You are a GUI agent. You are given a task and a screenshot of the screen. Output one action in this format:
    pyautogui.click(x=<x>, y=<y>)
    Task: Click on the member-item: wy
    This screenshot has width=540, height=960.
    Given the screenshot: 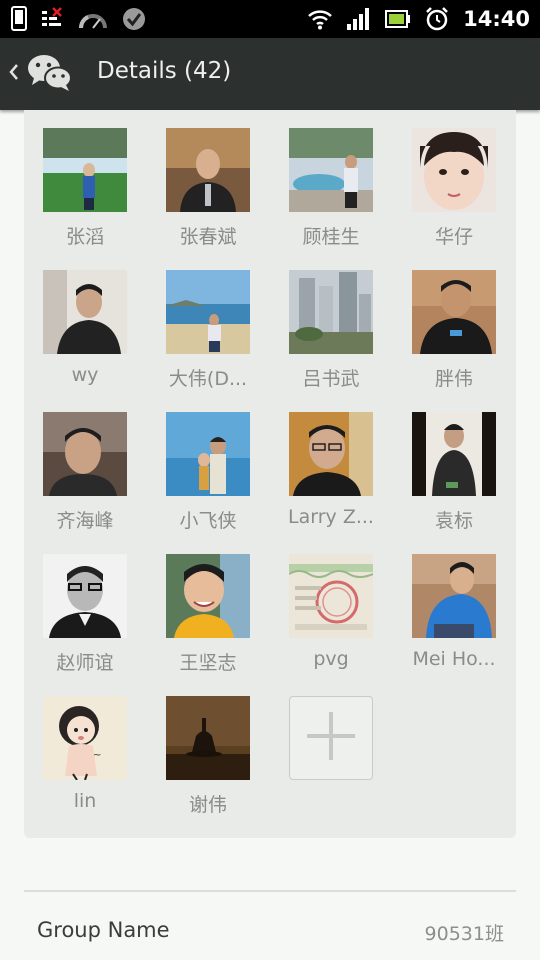 What is the action you would take?
    pyautogui.click(x=85, y=328)
    